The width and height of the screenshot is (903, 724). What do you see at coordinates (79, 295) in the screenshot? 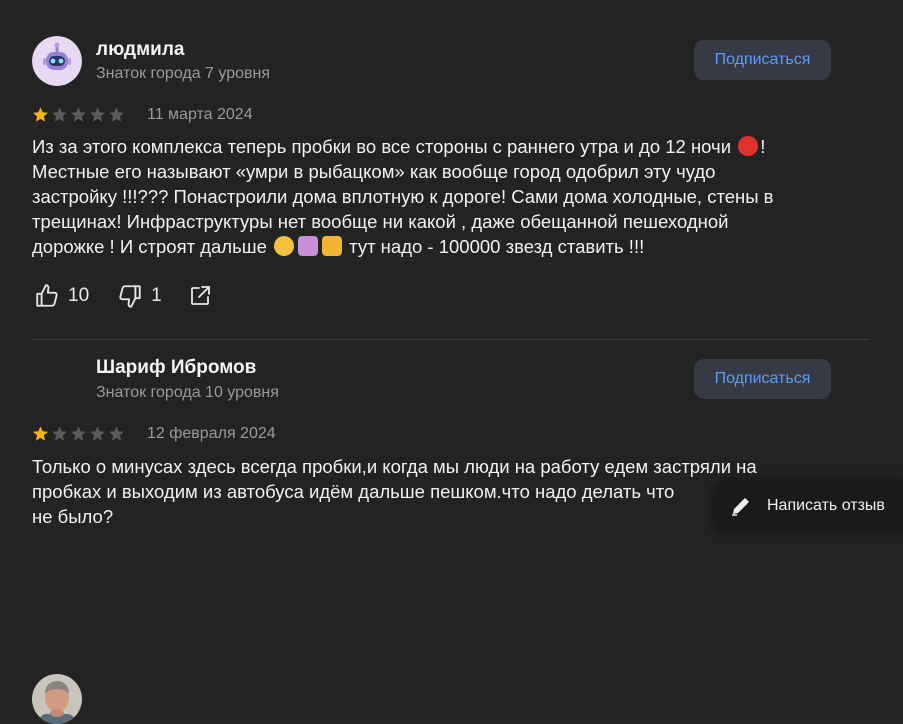
I see `like-count: 10` at bounding box center [79, 295].